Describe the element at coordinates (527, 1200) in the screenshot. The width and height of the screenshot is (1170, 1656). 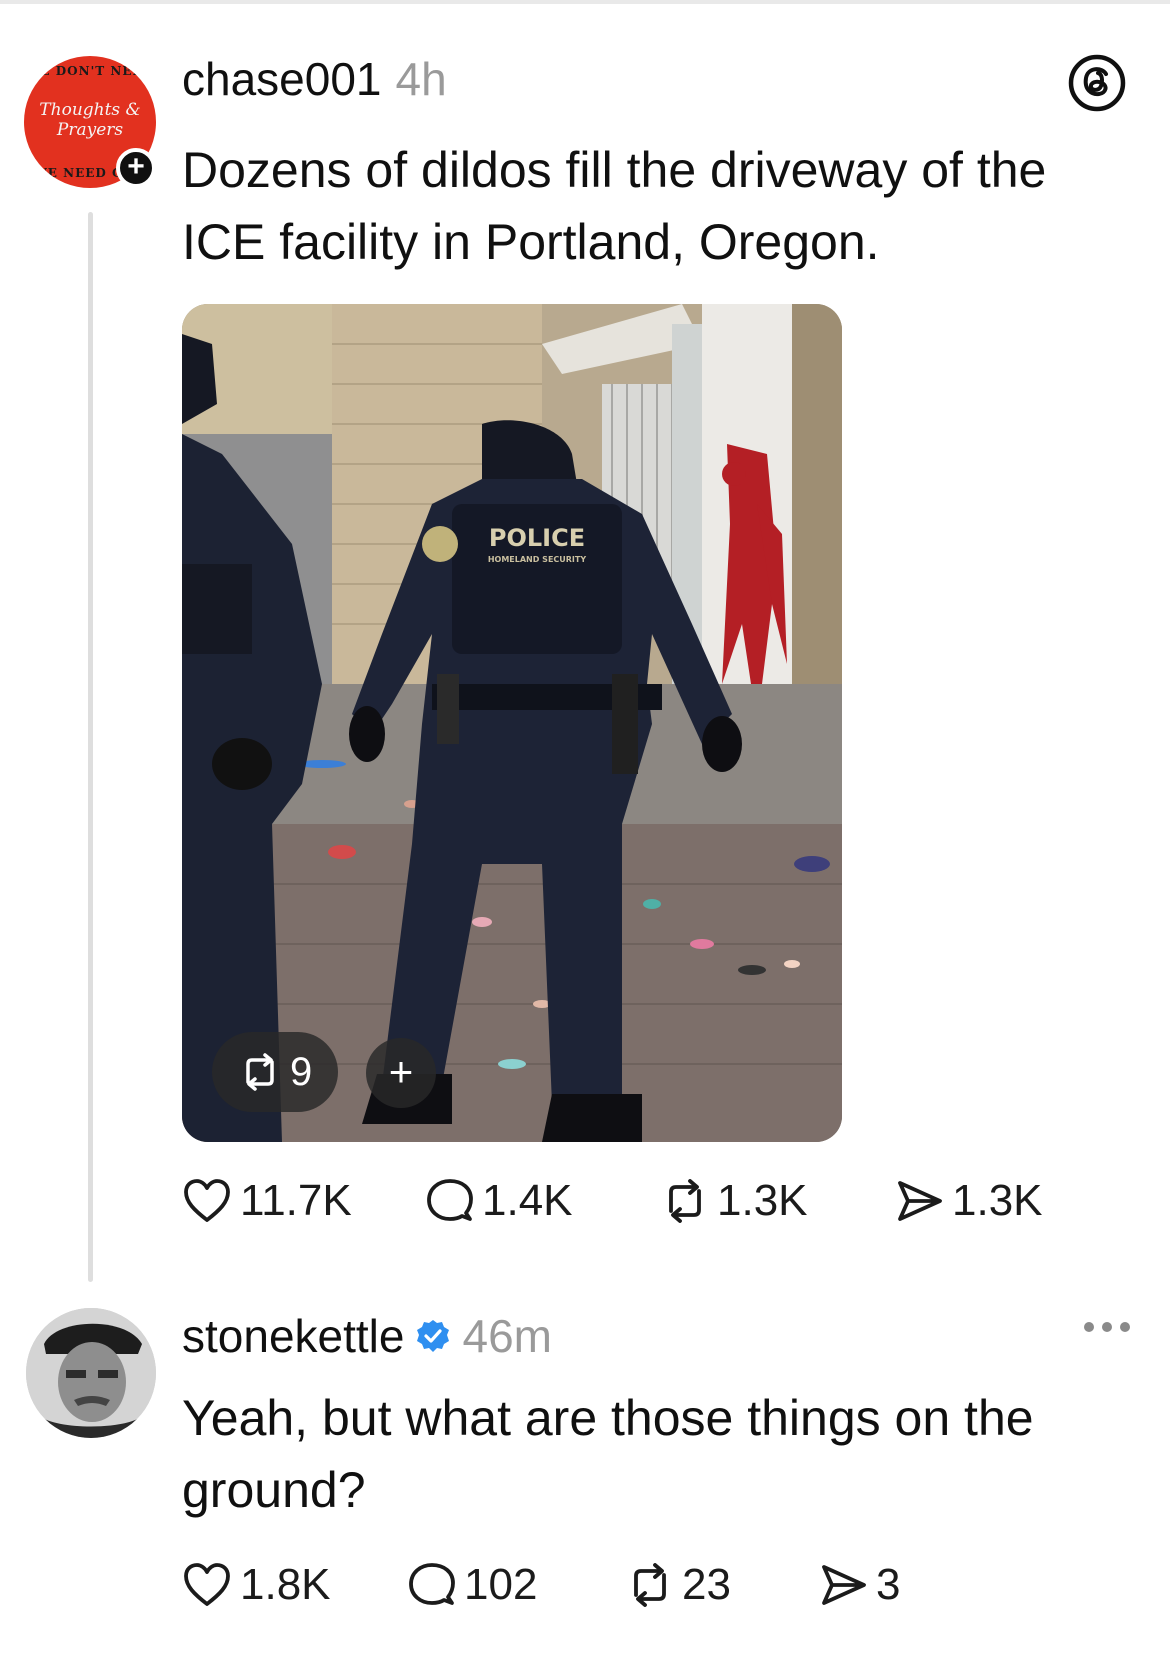
I see `post-comment-count: 1.4K` at that location.